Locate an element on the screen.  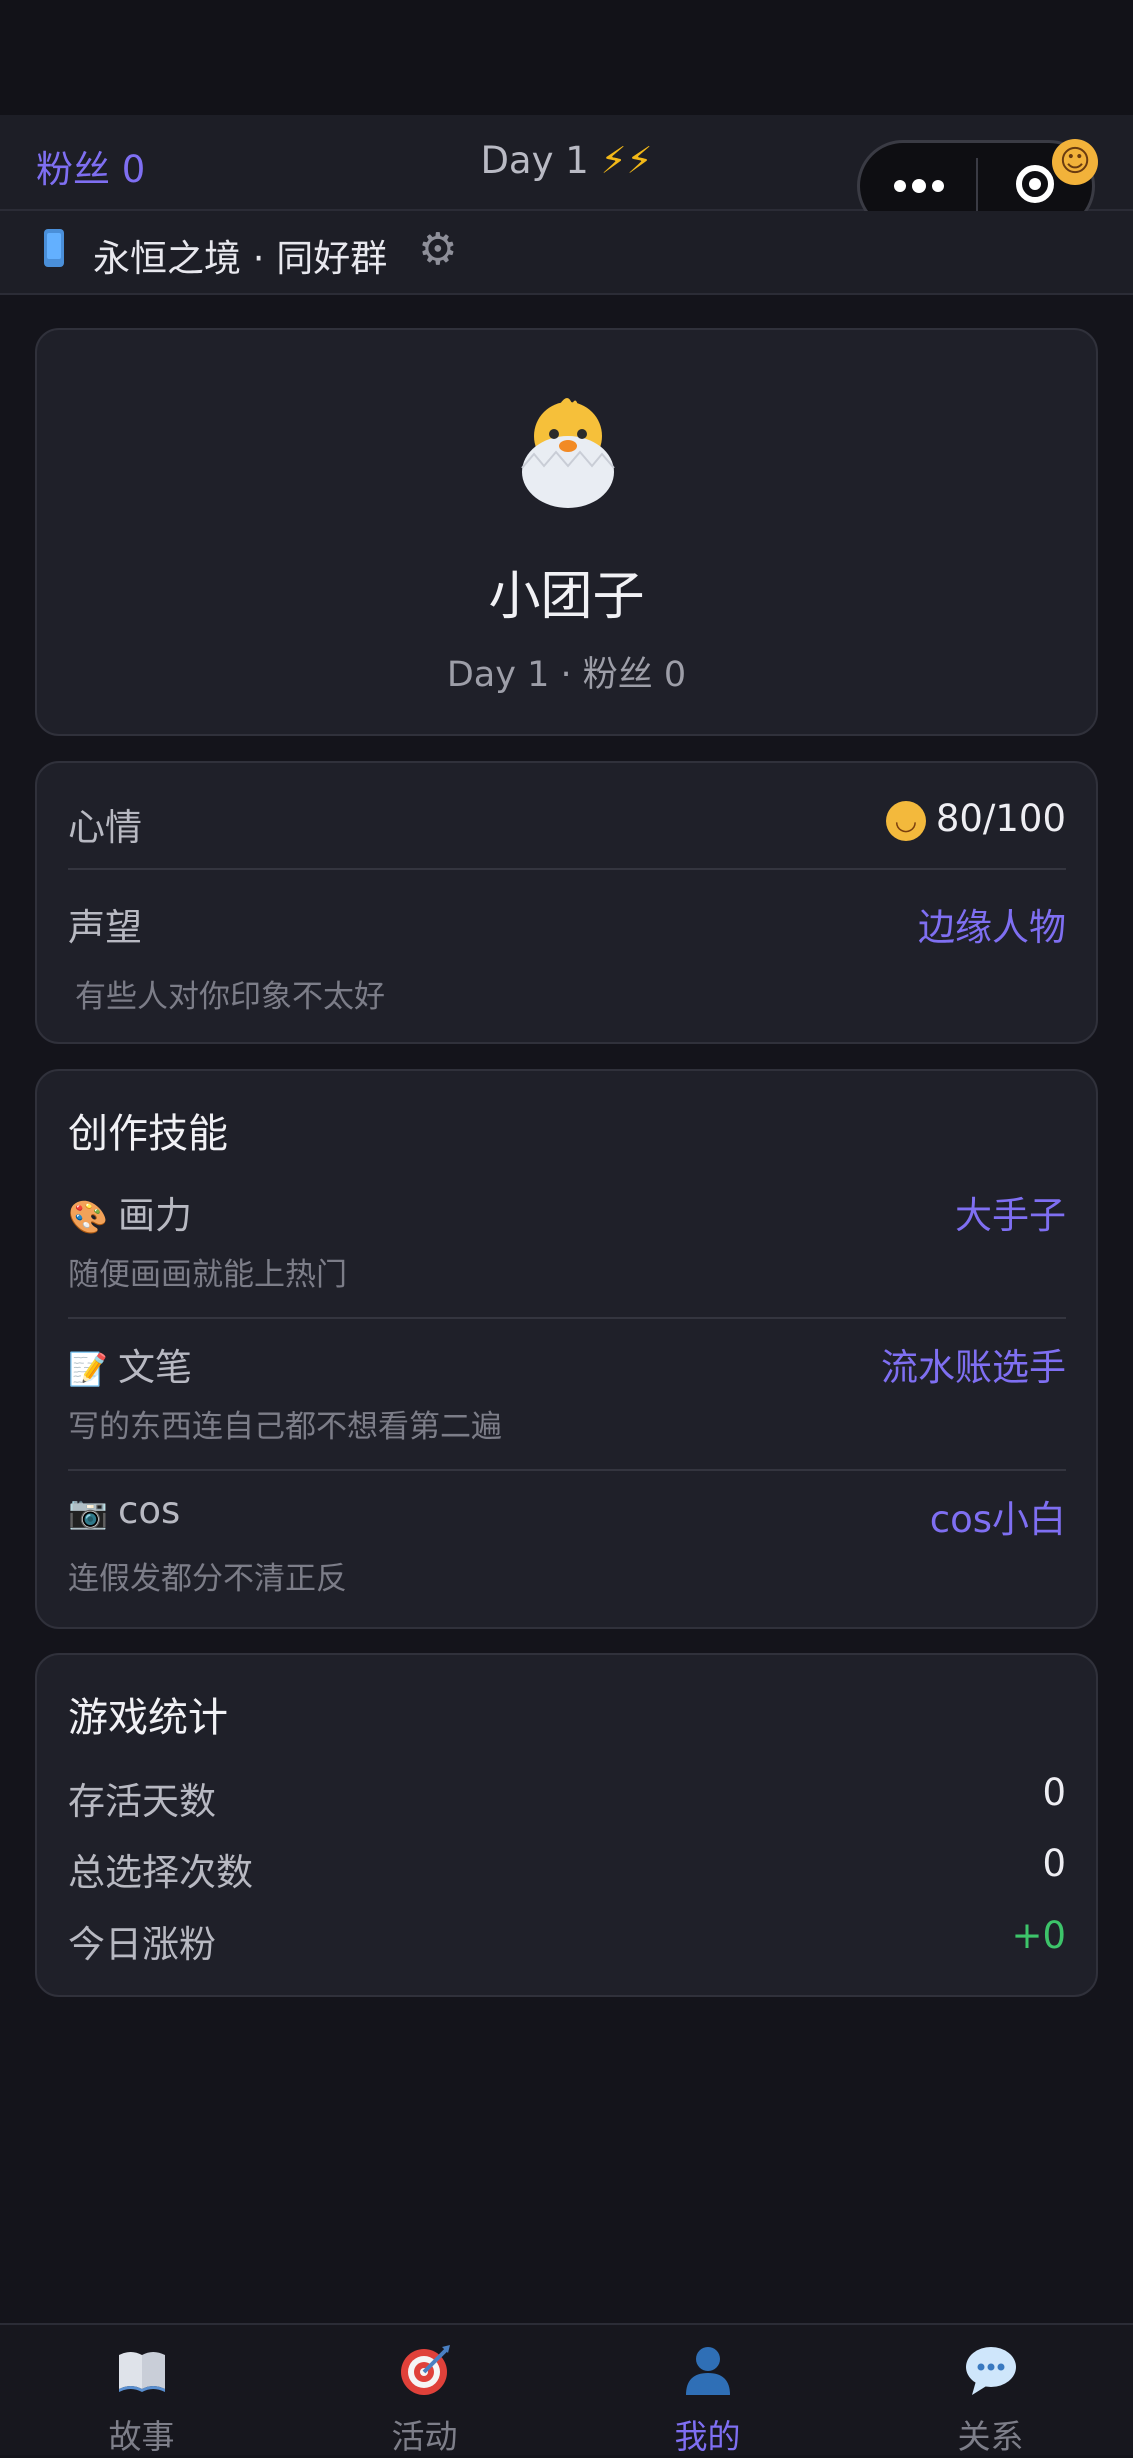
tab-mine: 我的 is located at coordinates (707, 2390).